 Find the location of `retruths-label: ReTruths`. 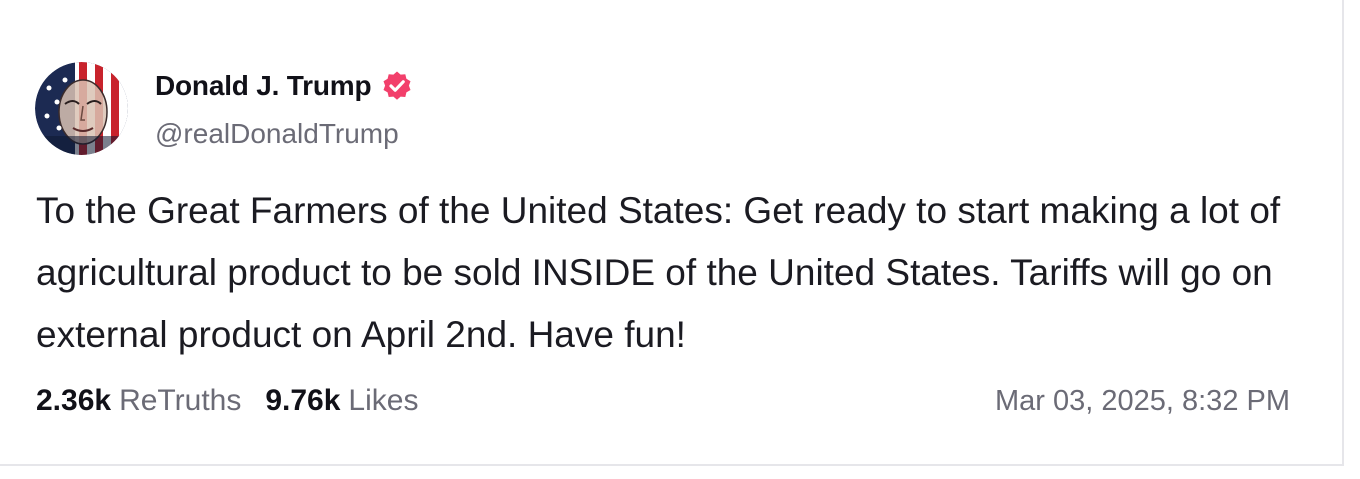

retruths-label: ReTruths is located at coordinates (180, 400).